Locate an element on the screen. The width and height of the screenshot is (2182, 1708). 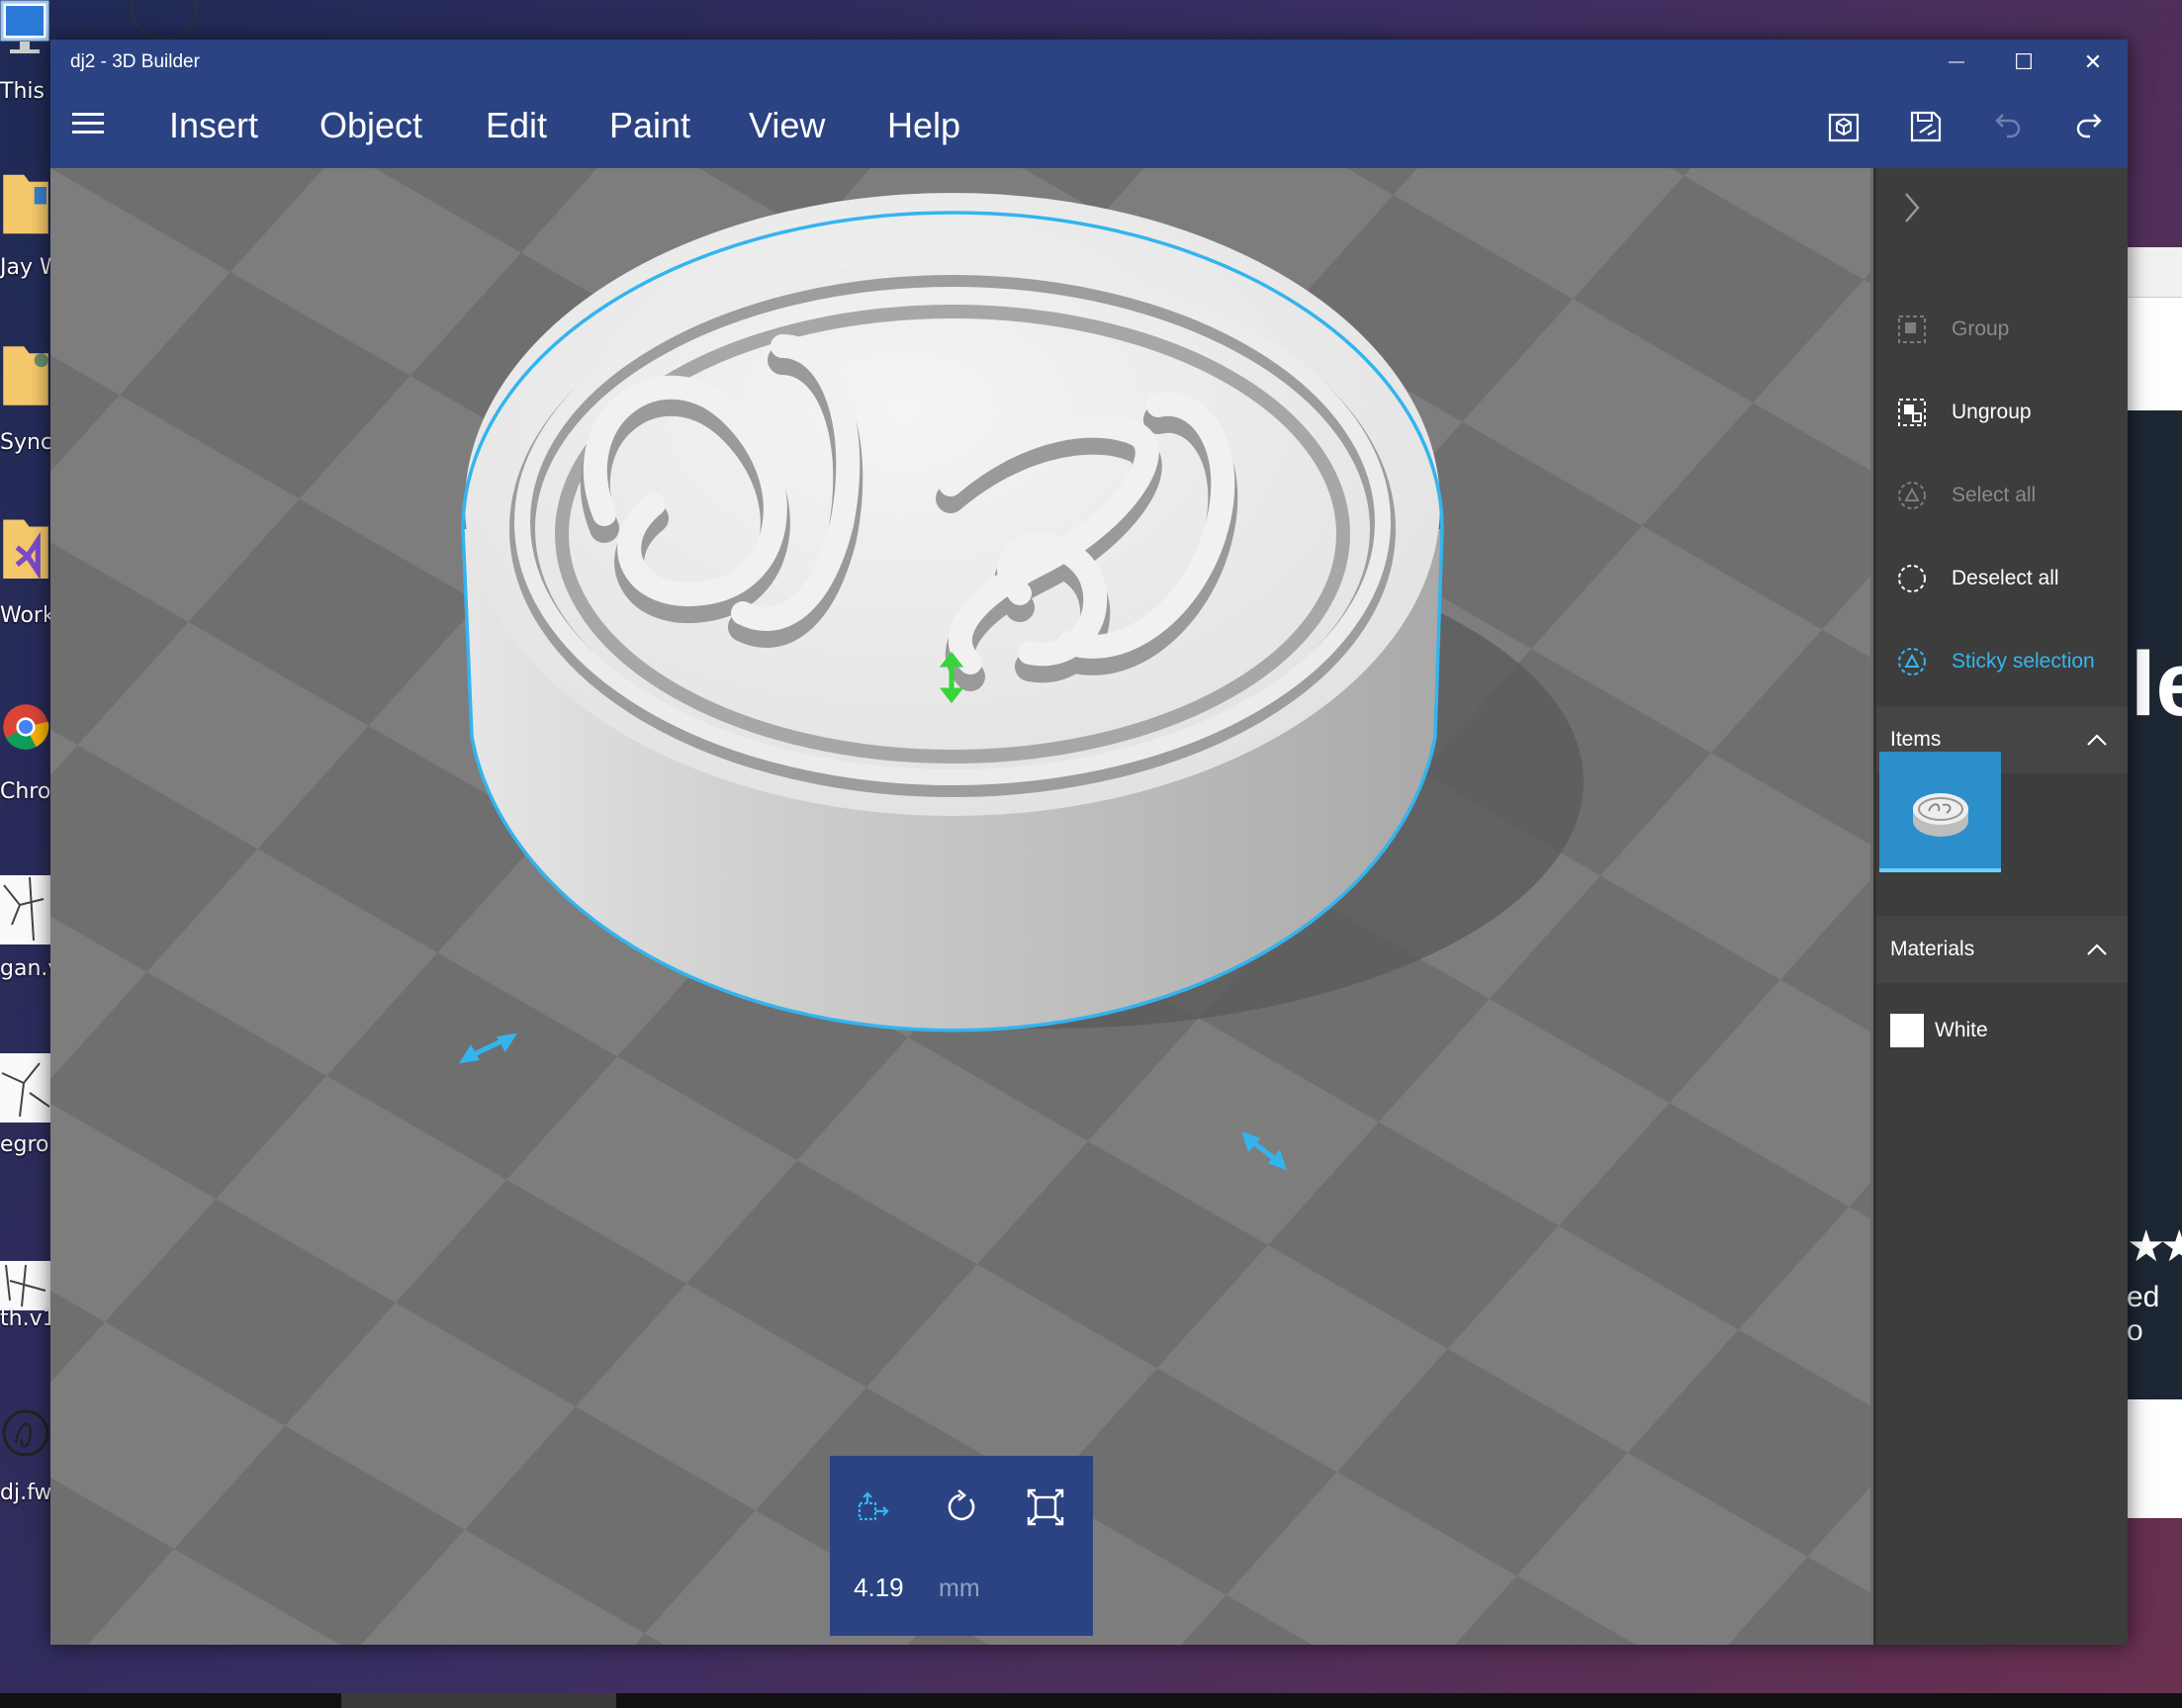
select-all-label: Select all is located at coordinates (1994, 495).